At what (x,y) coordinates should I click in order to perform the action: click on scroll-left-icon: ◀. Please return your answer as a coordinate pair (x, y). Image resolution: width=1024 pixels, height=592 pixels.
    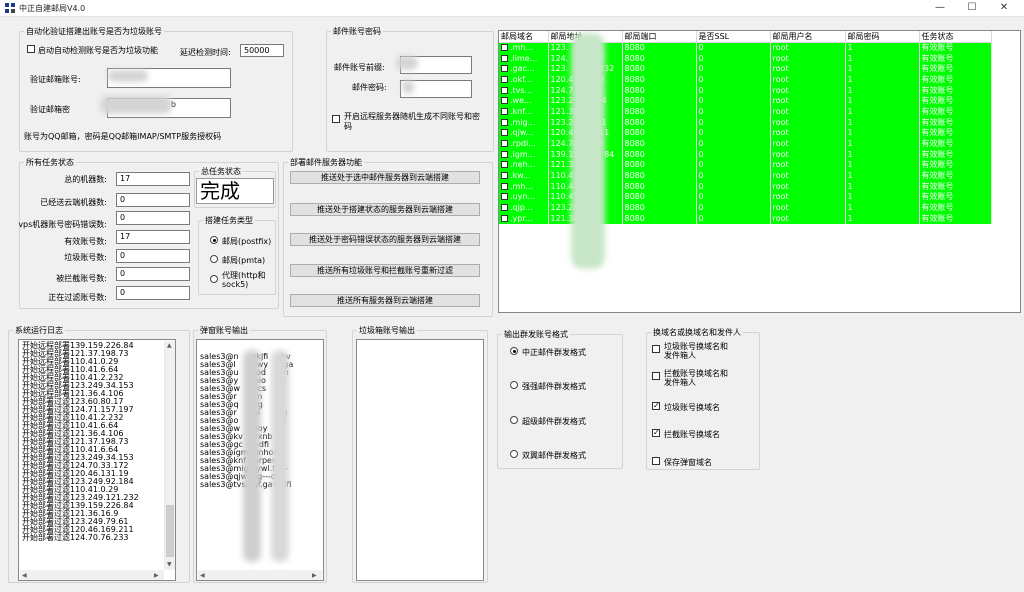
    Looking at the image, I should click on (24, 575).